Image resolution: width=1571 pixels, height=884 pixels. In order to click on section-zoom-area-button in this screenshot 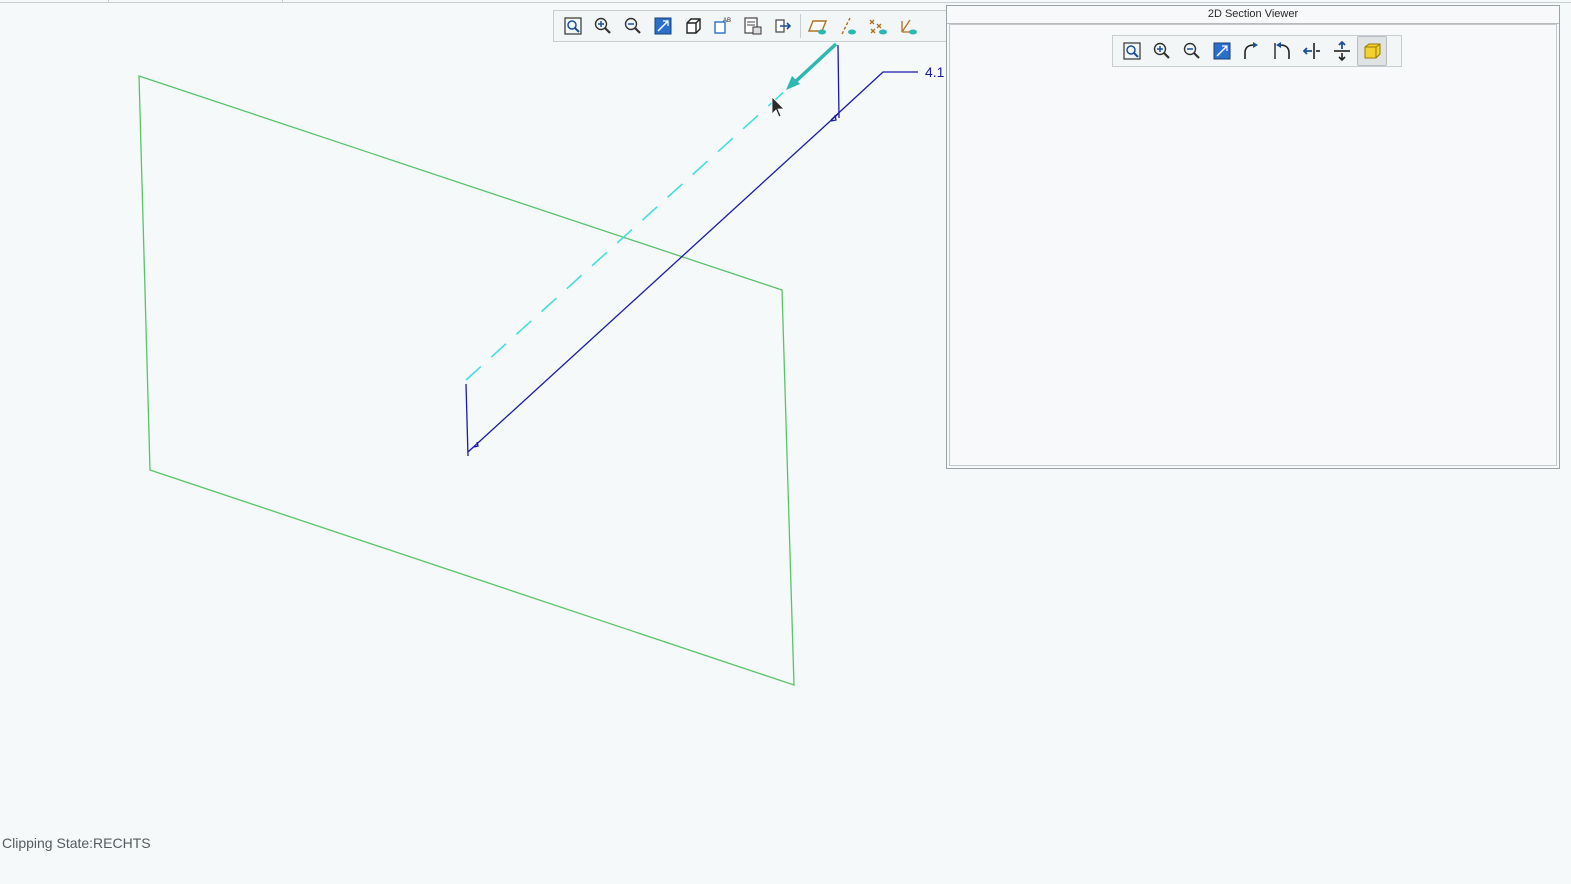, I will do `click(1222, 51)`.